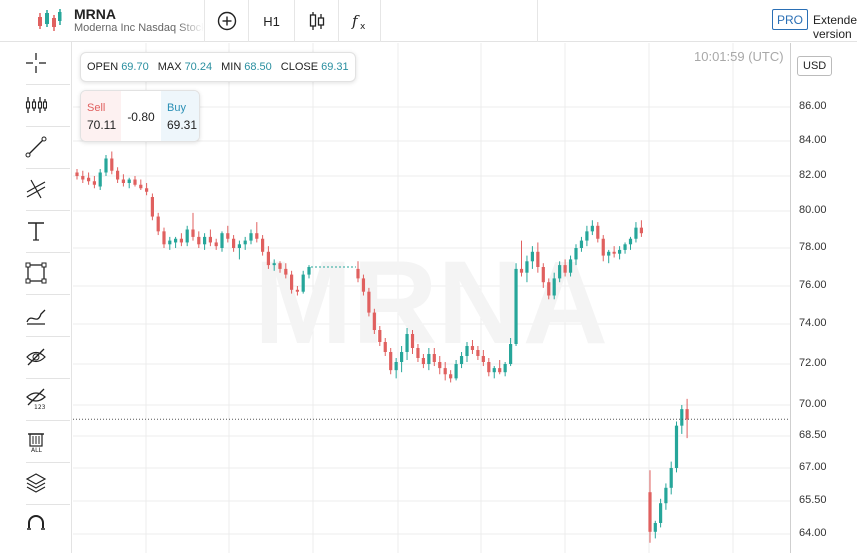  What do you see at coordinates (36, 105) in the screenshot?
I see `tool-indicators` at bounding box center [36, 105].